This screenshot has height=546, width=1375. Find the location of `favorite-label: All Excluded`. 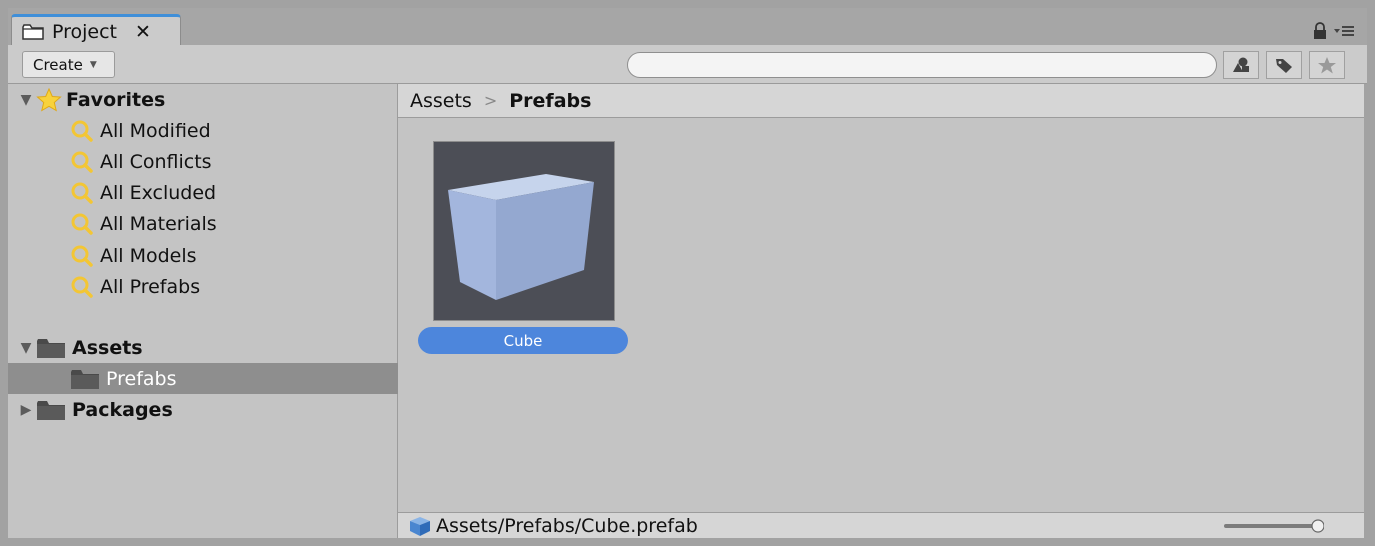

favorite-label: All Excluded is located at coordinates (158, 193).